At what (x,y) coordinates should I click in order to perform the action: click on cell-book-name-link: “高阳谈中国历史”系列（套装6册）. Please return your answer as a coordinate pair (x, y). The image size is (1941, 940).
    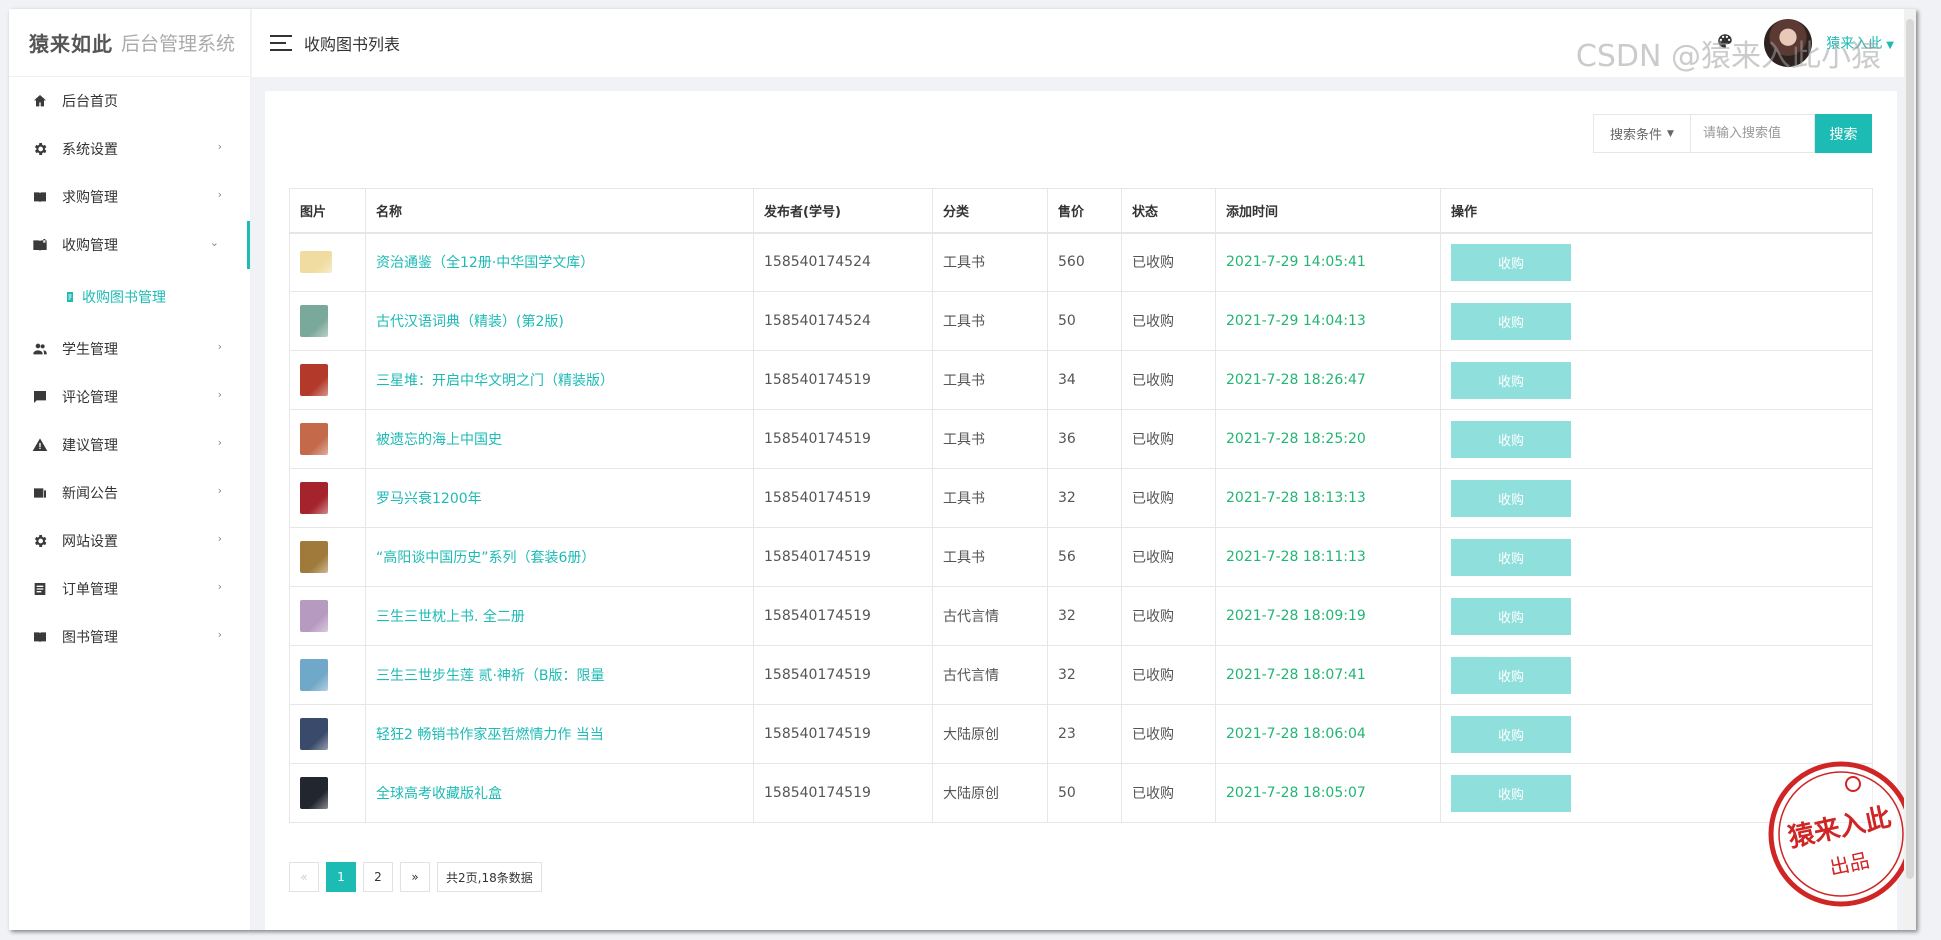
    Looking at the image, I should click on (559, 557).